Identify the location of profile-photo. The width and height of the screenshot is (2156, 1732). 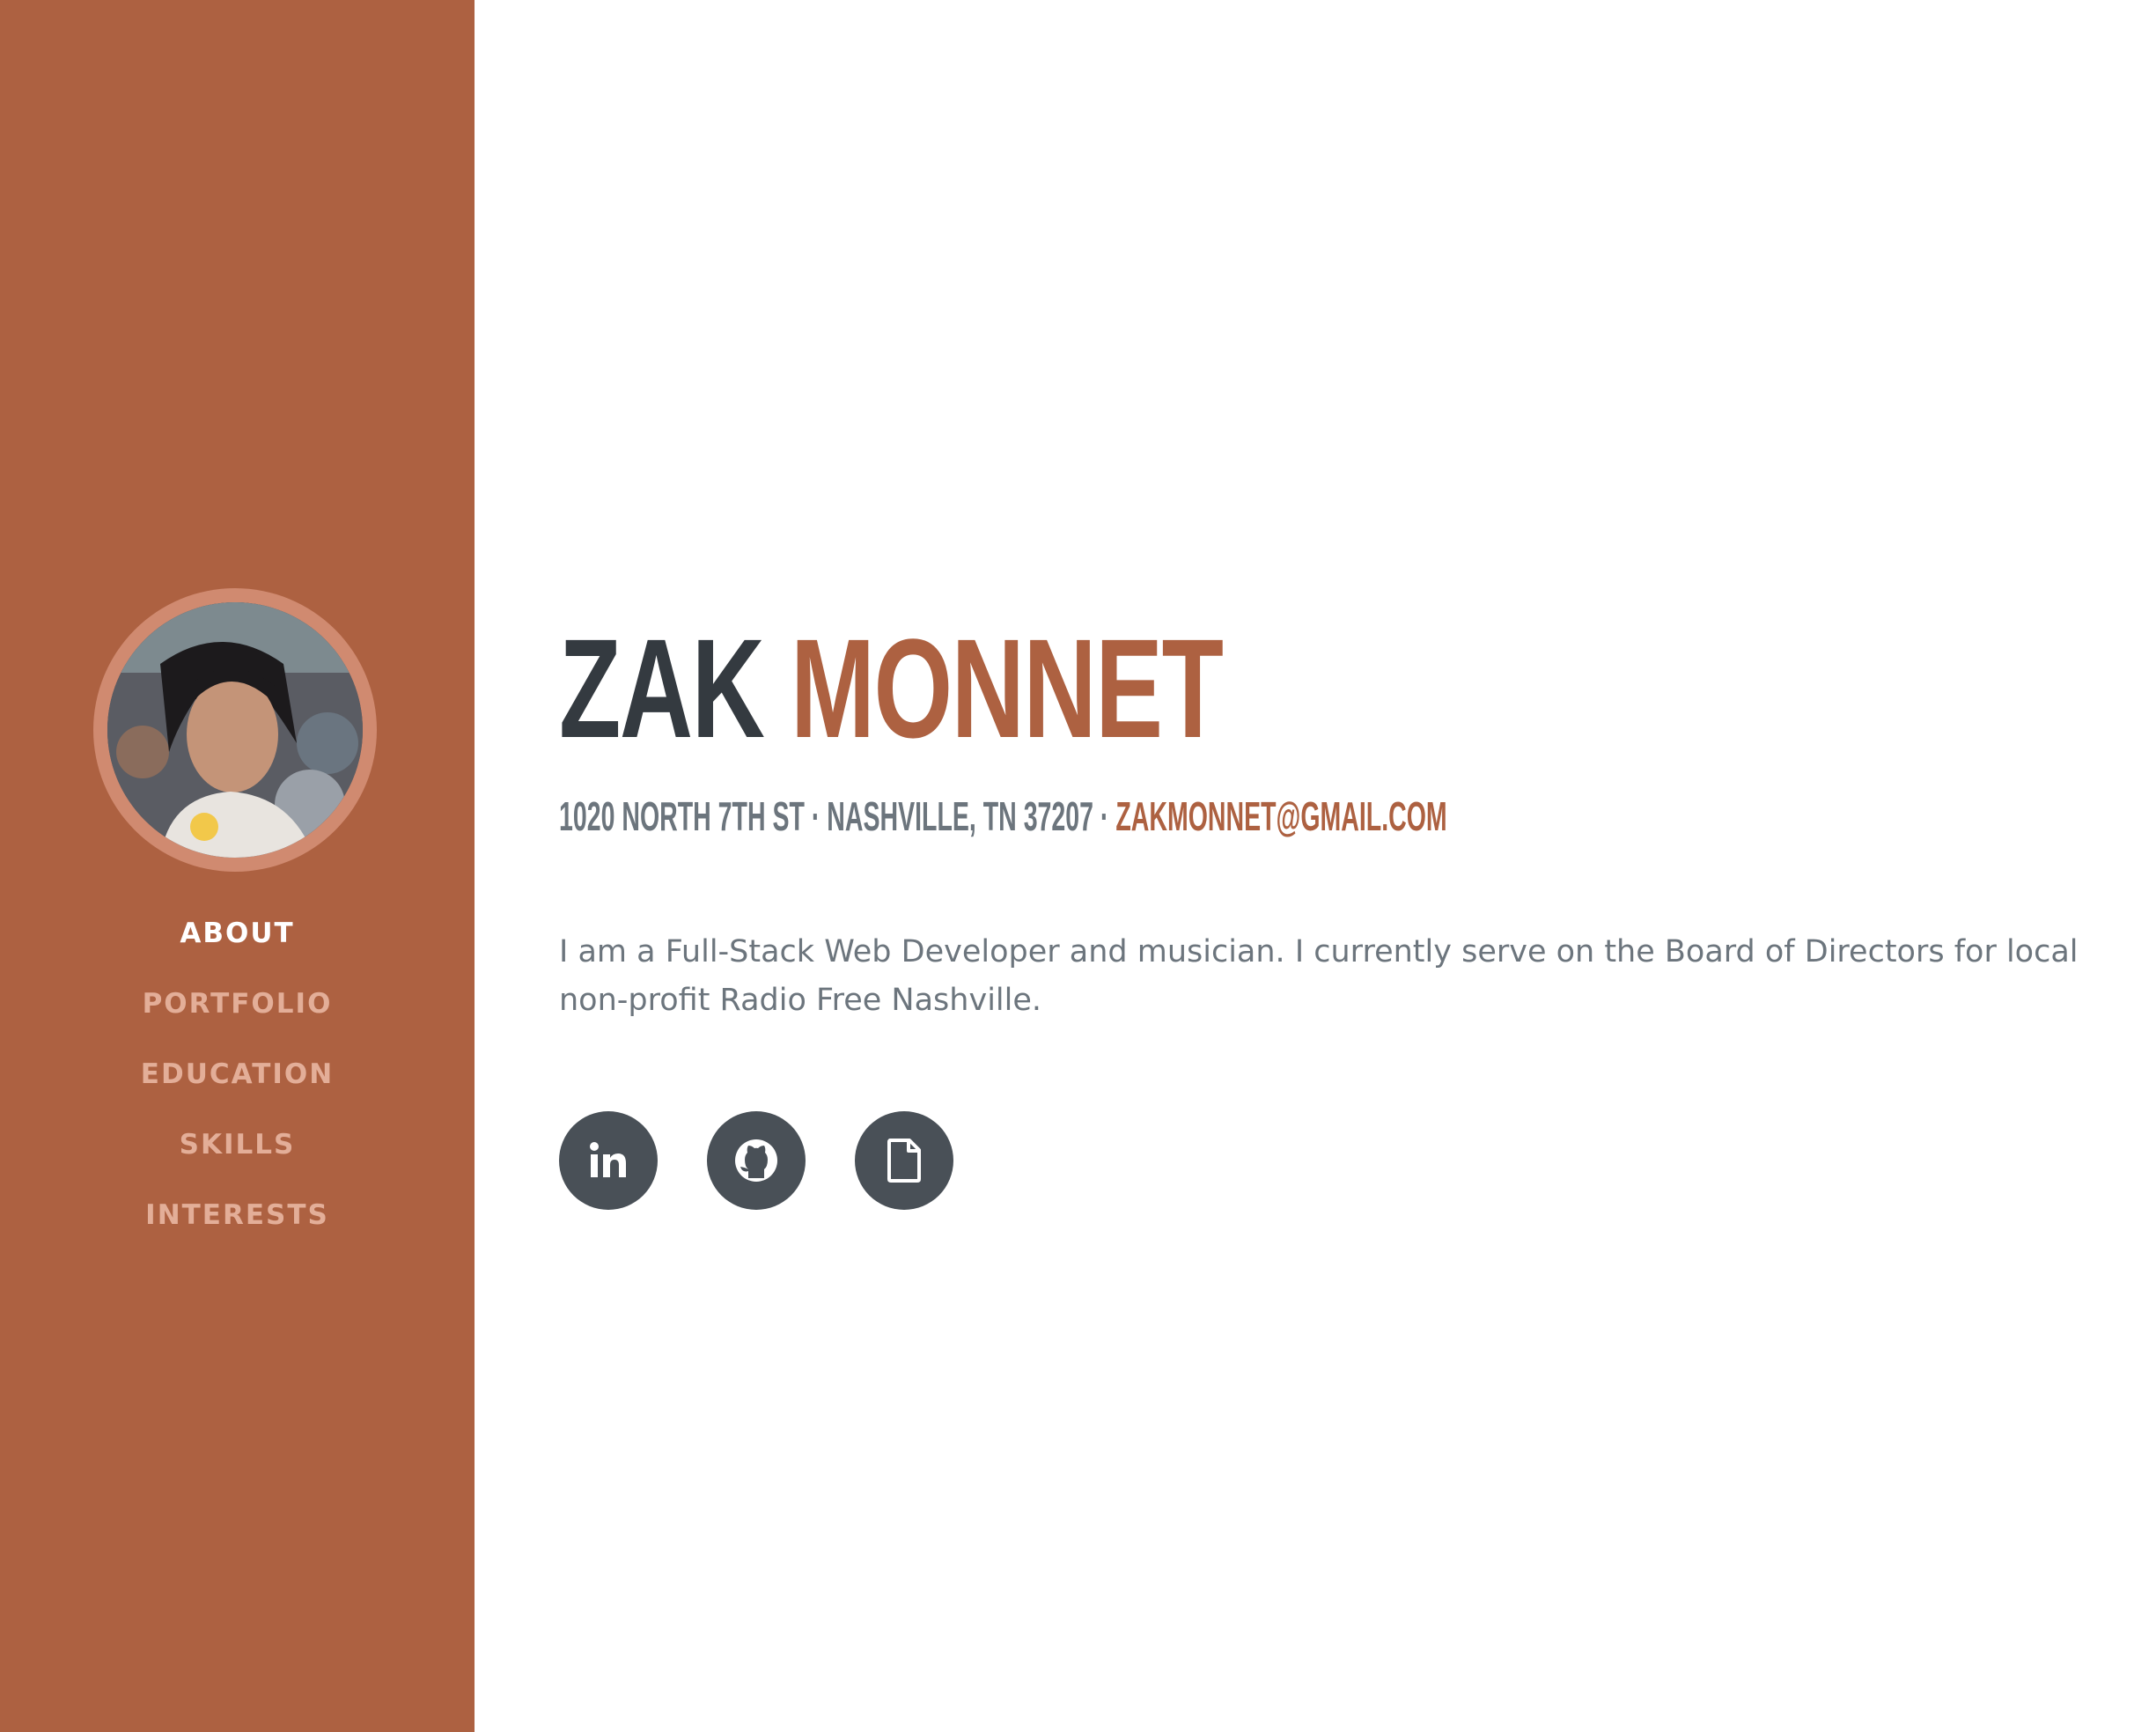
(235, 730).